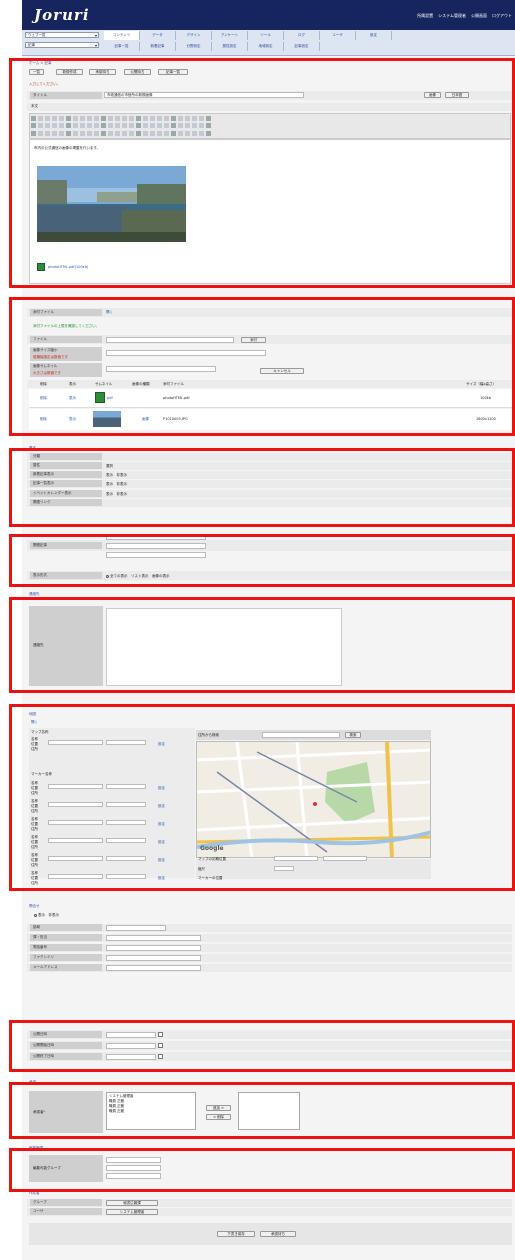 This screenshot has height=1260, width=515. I want to click on tab-contents: コンテンツ, so click(122, 35).